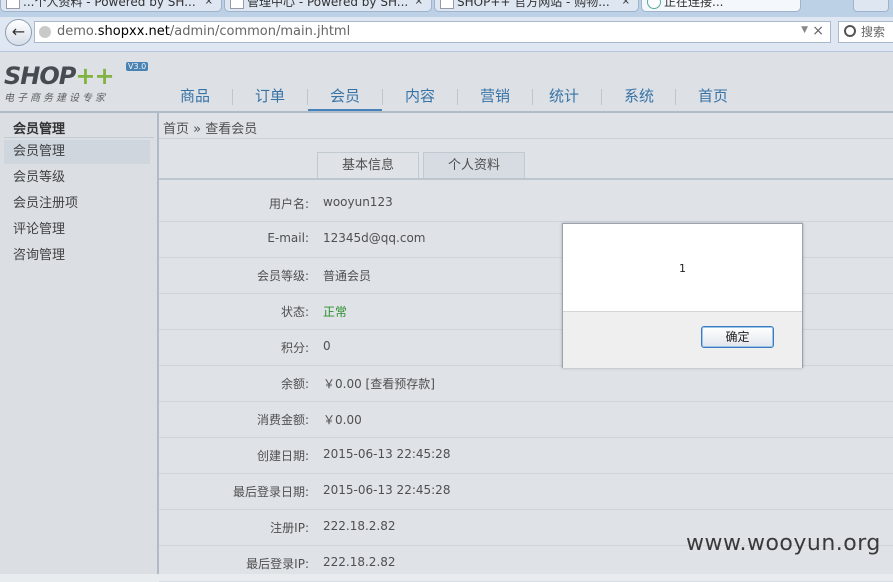 This screenshot has width=893, height=582. I want to click on sidebar-item-consultations: 咨询管理, so click(77, 256).